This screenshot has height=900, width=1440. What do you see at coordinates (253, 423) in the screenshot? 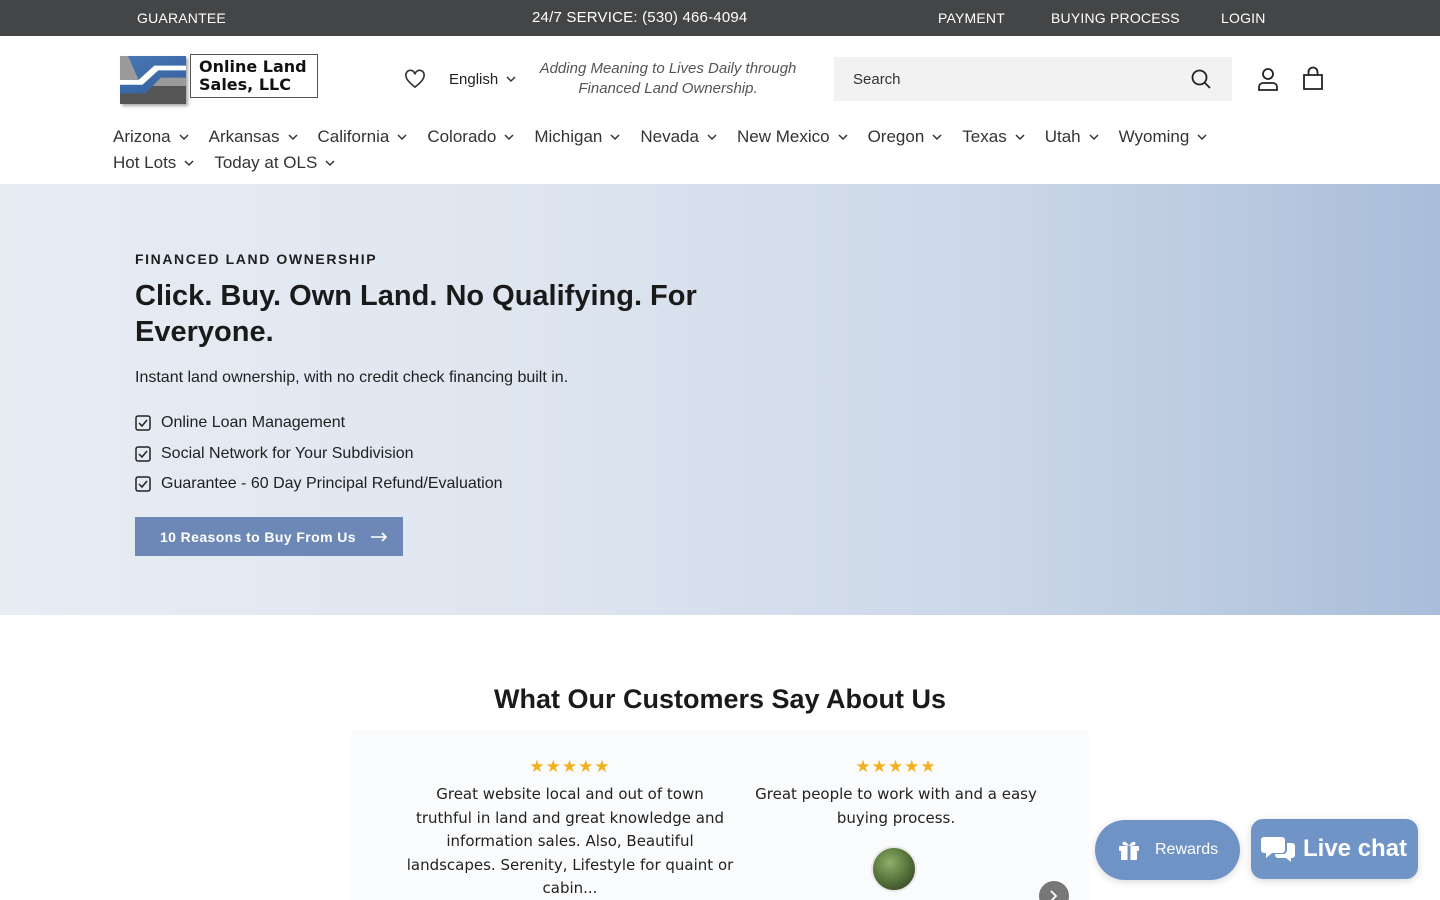
I see `feature-label: Online Loan Management` at bounding box center [253, 423].